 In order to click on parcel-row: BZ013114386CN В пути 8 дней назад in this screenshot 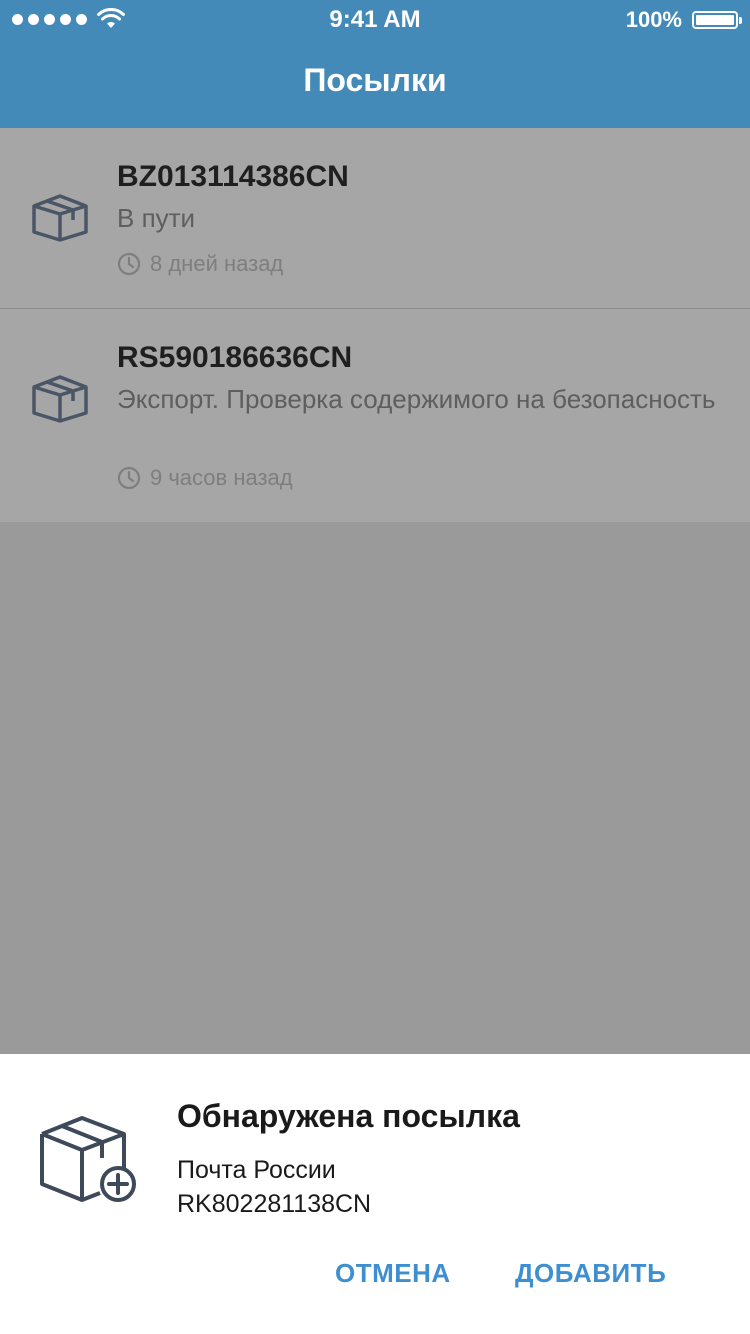, I will do `click(375, 218)`.